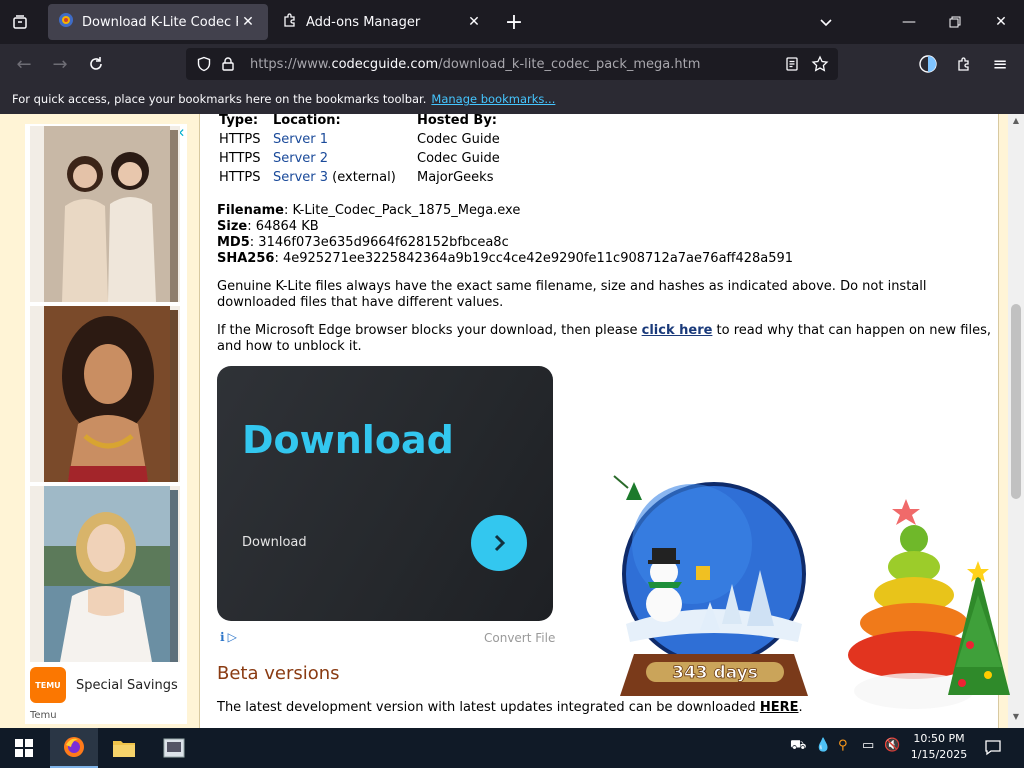 The width and height of the screenshot is (1024, 768). What do you see at coordinates (20, 22) in the screenshot?
I see `tab-overview-icon` at bounding box center [20, 22].